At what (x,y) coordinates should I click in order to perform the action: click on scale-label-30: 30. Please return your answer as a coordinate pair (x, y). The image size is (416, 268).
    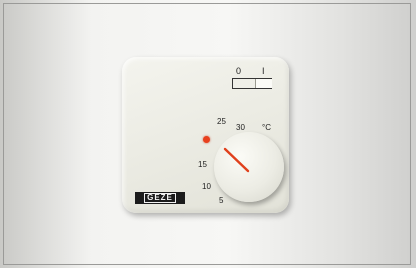
    Looking at the image, I should click on (240, 127).